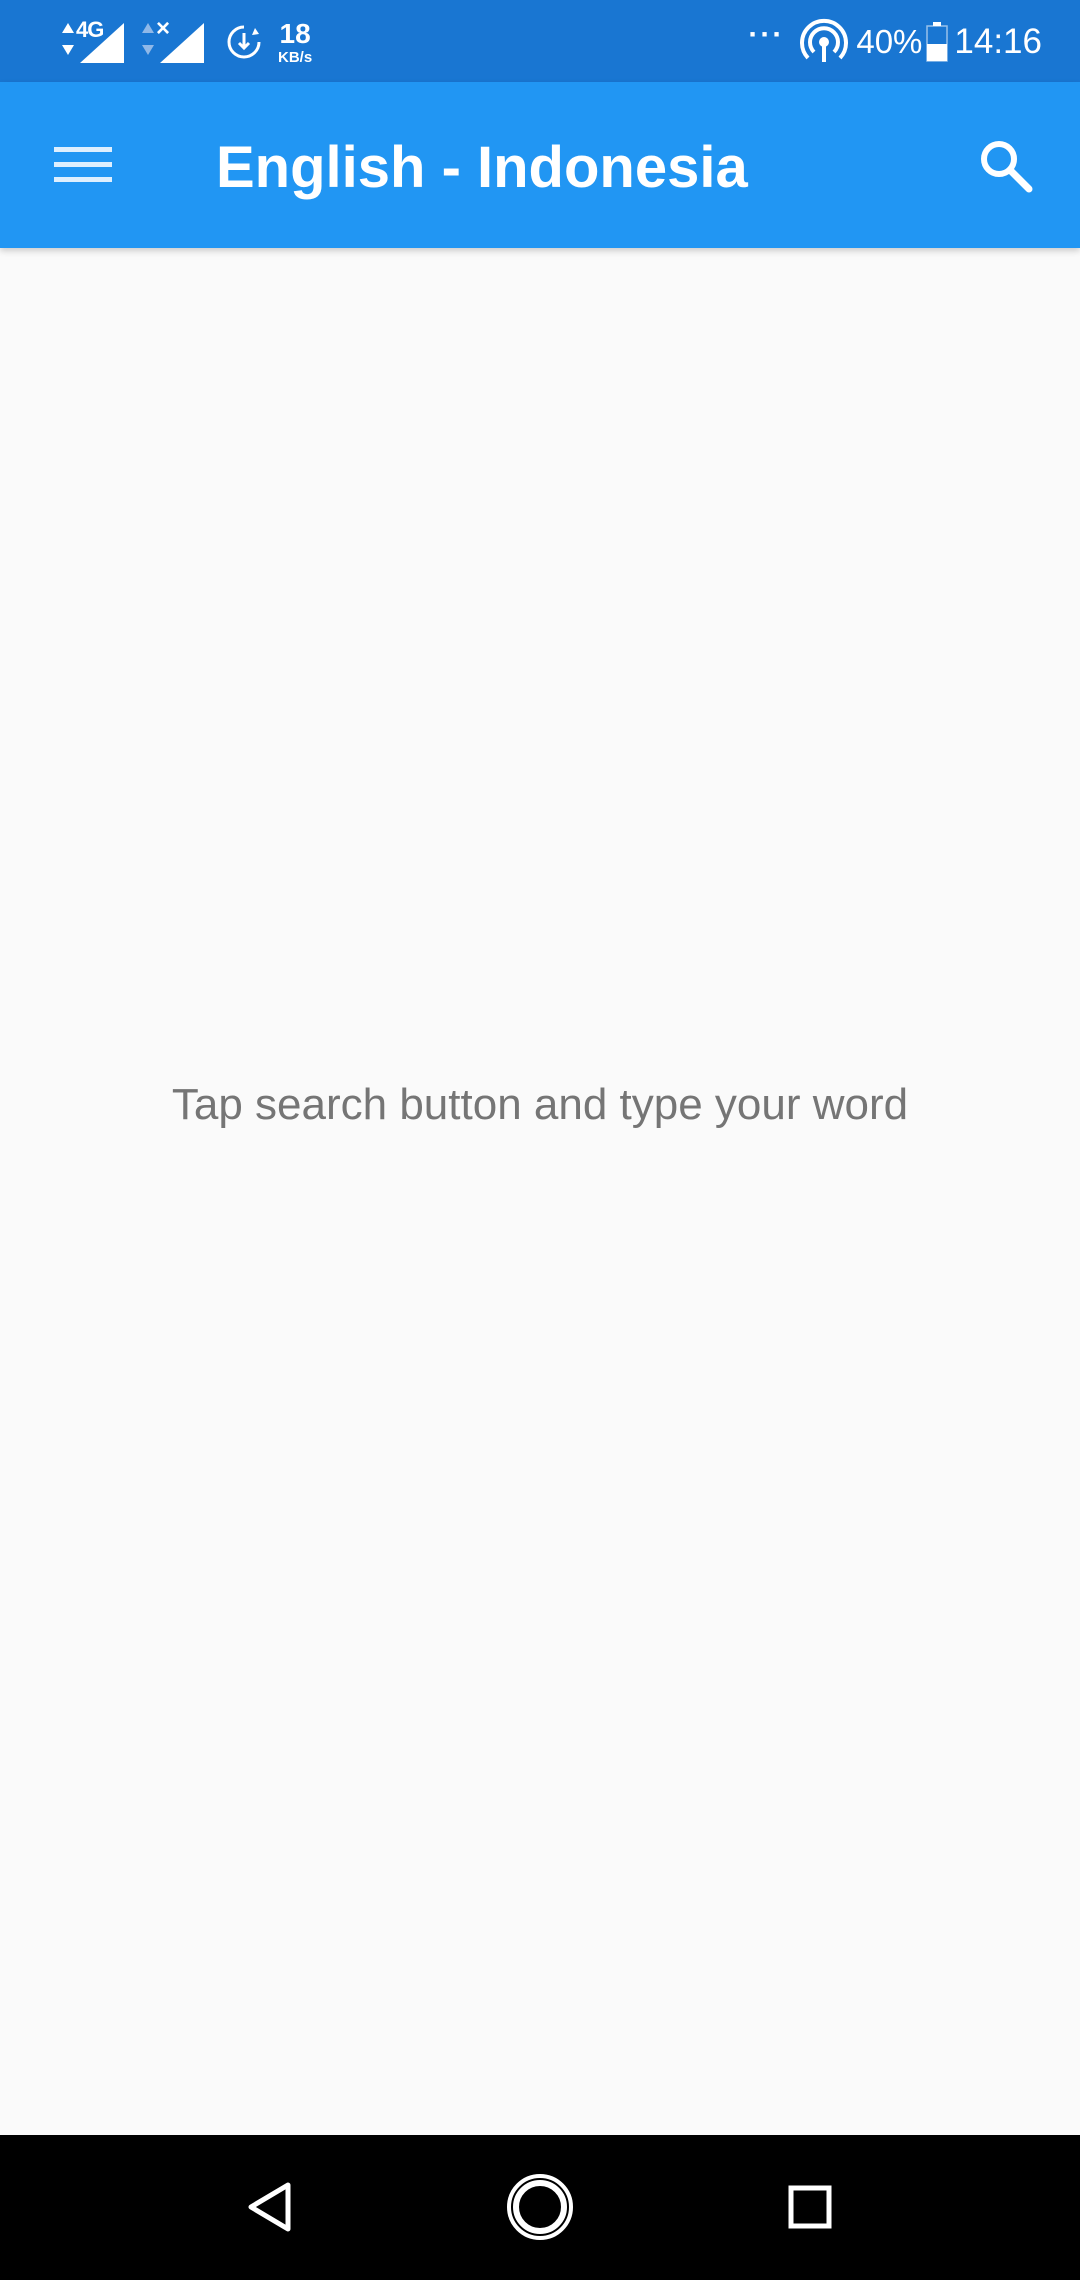 Image resolution: width=1080 pixels, height=2280 pixels. I want to click on navigation-bar, so click(540, 2207).